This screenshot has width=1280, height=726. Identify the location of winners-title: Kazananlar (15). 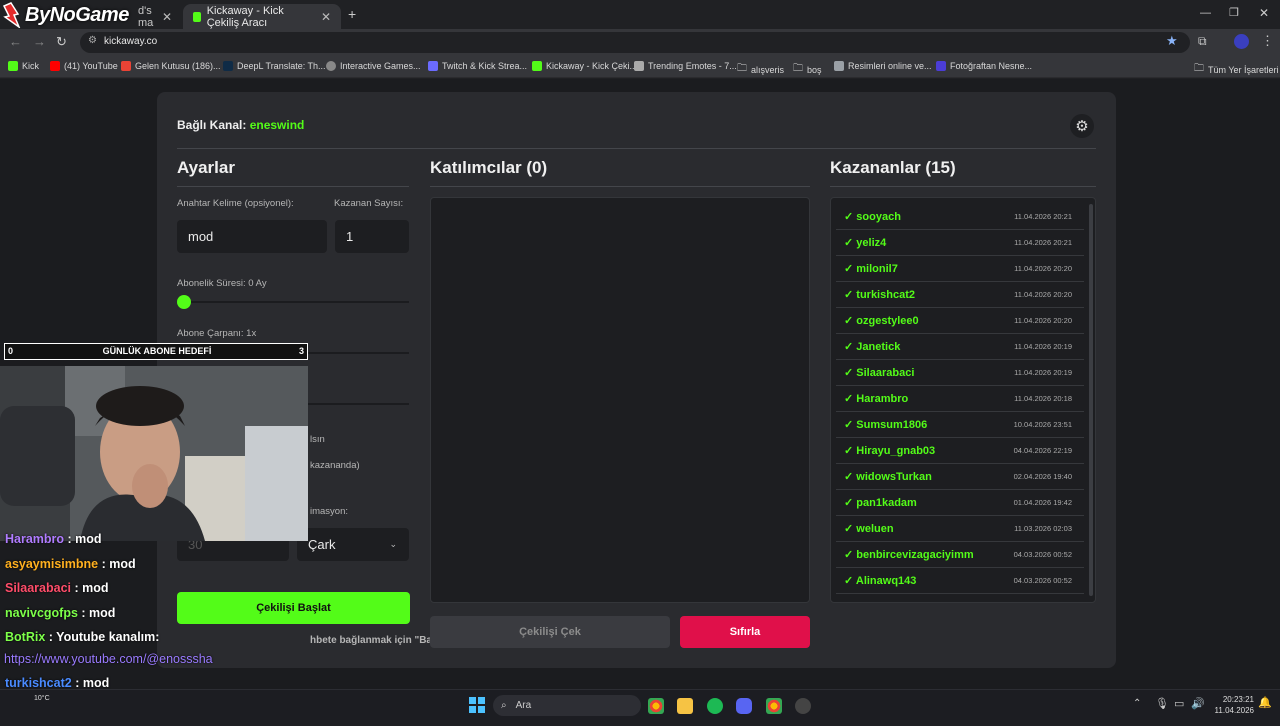
(893, 167).